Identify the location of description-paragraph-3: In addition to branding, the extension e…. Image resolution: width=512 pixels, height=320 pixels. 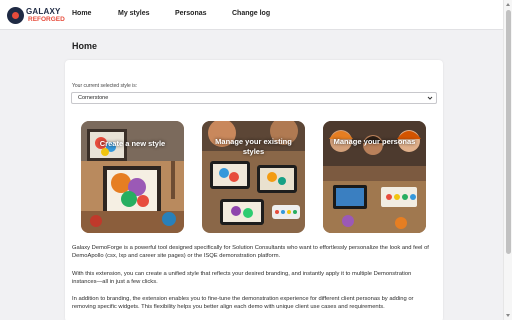
(243, 303).